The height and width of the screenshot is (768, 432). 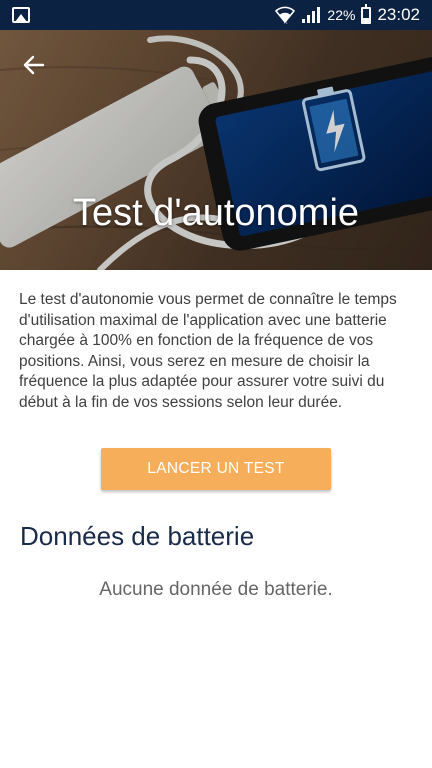 I want to click on page-title: Test d'autonomie, so click(x=216, y=213).